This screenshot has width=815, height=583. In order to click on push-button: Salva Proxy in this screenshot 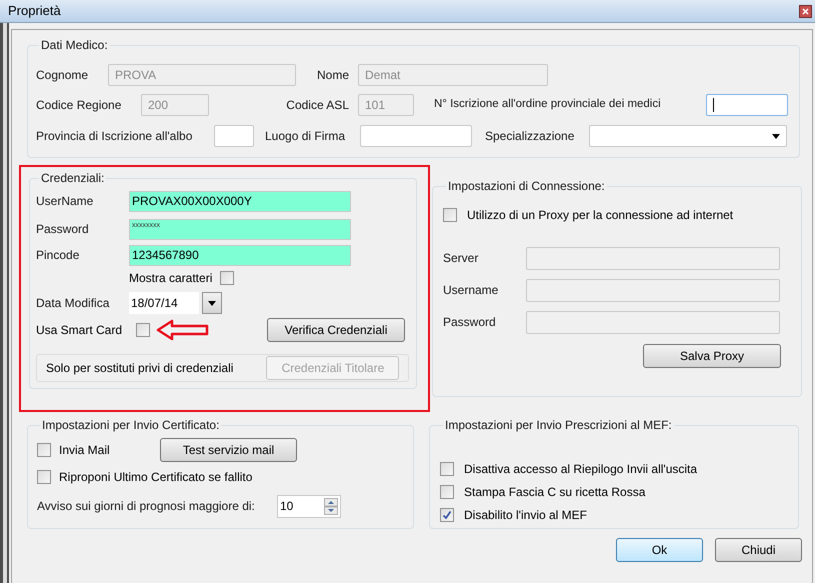, I will do `click(712, 356)`.